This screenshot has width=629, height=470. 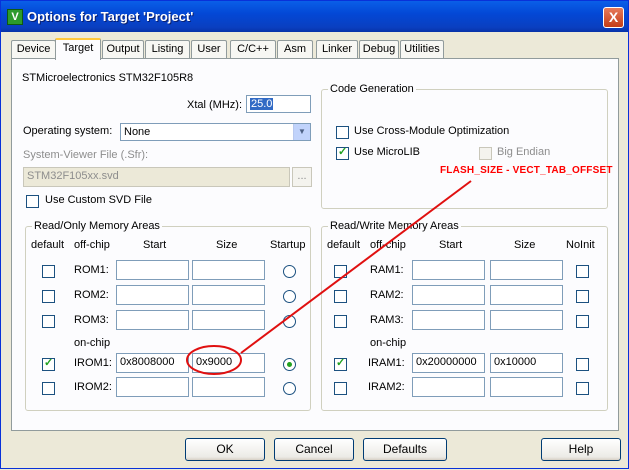 I want to click on device-name: STMicroelectronics STM32F105R8, so click(x=108, y=78).